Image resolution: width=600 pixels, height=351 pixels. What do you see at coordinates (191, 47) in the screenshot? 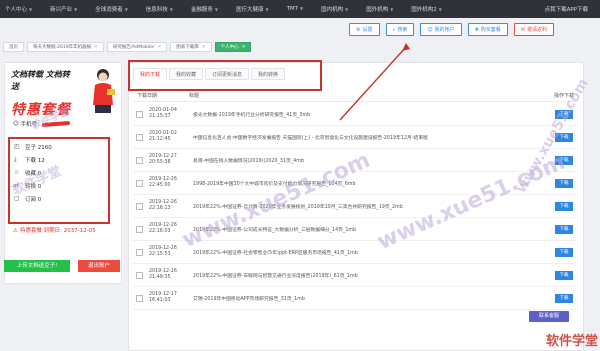
I see `tab-chart-library: 图表下载库 ✕` at bounding box center [191, 47].